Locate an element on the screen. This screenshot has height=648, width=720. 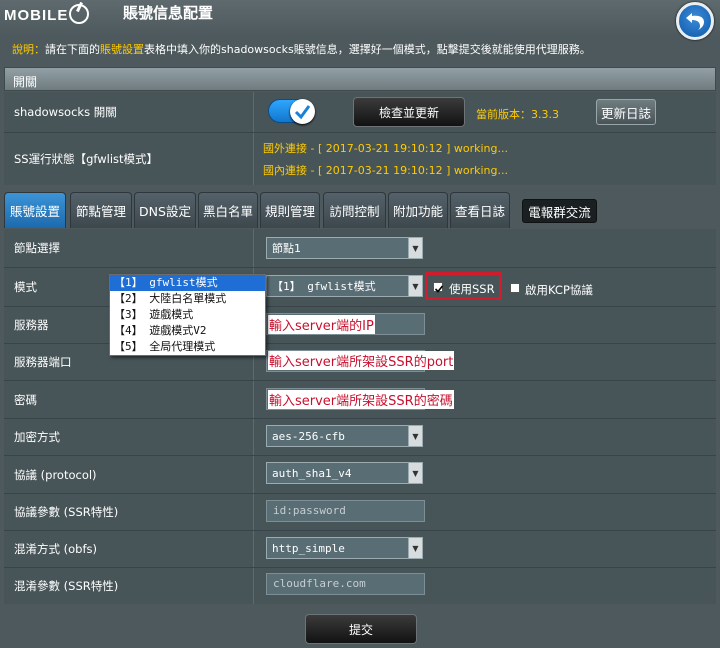
shadowsocks-switch-label: shadowsocks 開關 is located at coordinates (129, 112).